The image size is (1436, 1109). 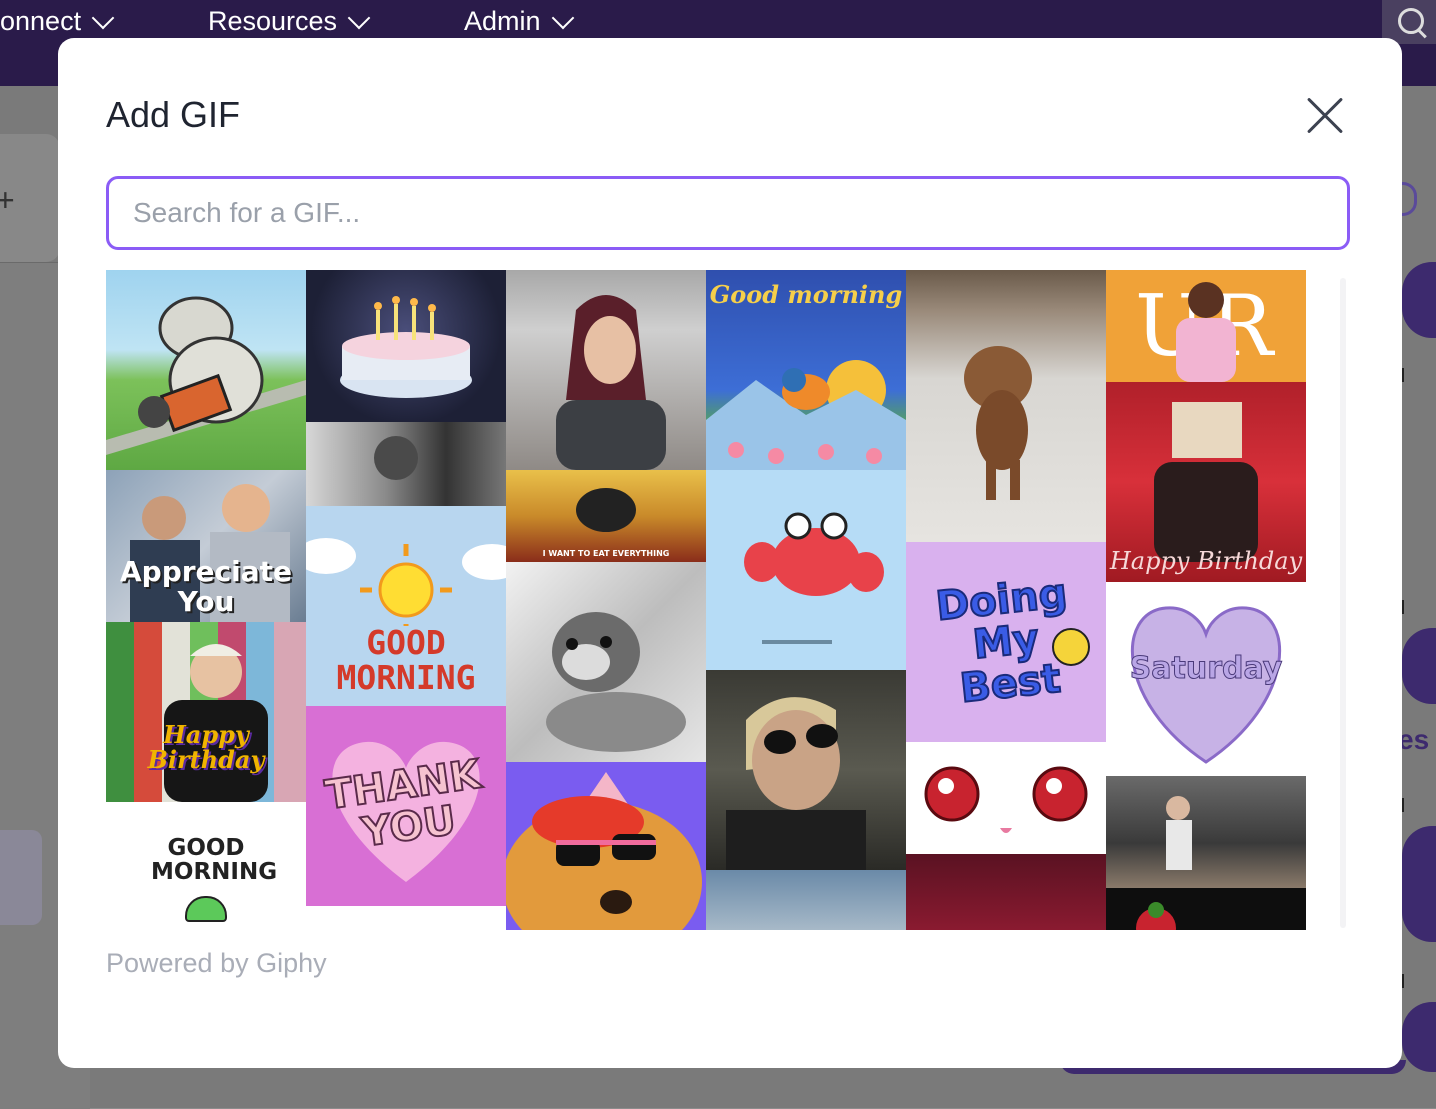 What do you see at coordinates (216, 963) in the screenshot?
I see `powered-by-giphy: Powered by Giphy` at bounding box center [216, 963].